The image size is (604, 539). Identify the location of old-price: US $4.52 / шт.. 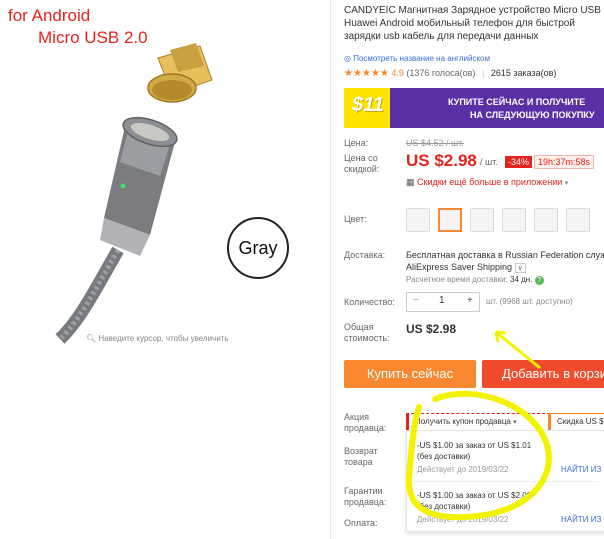
(435, 143).